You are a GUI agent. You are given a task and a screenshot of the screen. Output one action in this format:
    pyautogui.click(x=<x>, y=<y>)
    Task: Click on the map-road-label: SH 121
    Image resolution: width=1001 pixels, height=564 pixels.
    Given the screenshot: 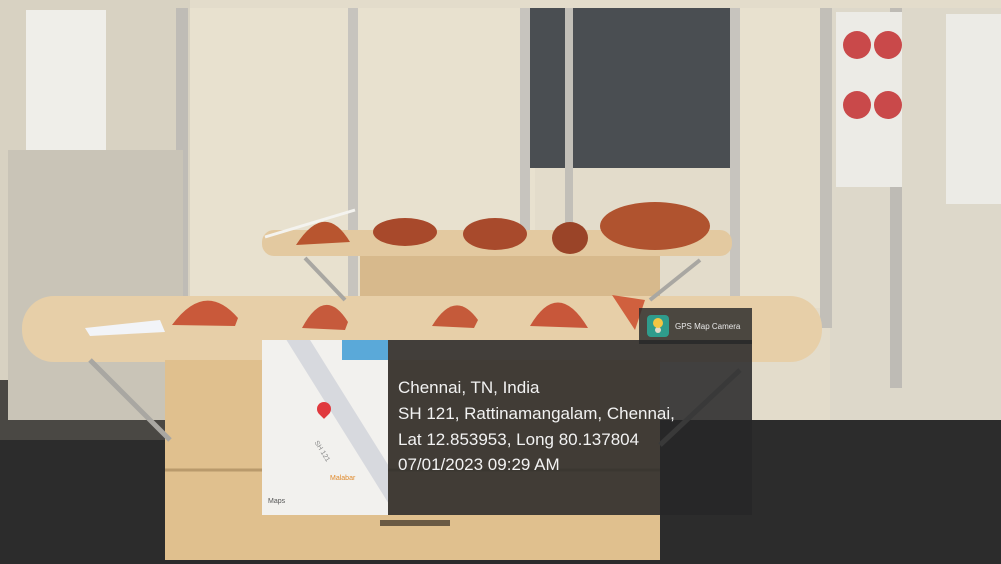 What is the action you would take?
    pyautogui.click(x=321, y=451)
    